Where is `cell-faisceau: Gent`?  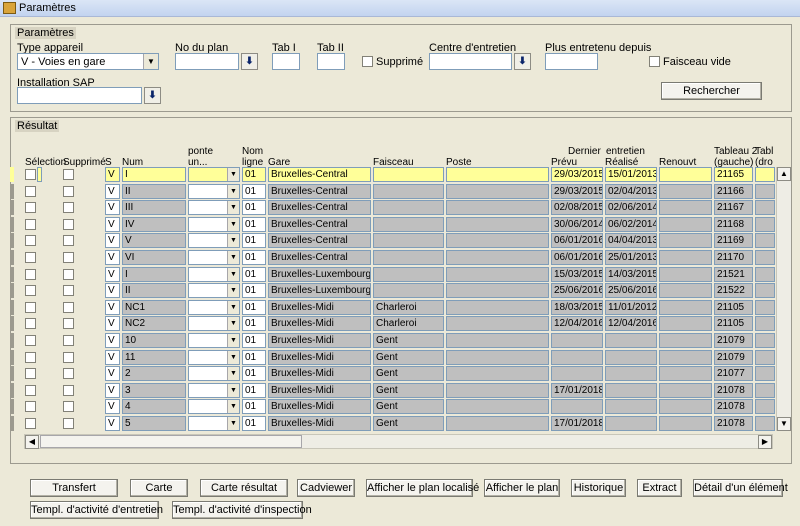 cell-faisceau: Gent is located at coordinates (408, 423).